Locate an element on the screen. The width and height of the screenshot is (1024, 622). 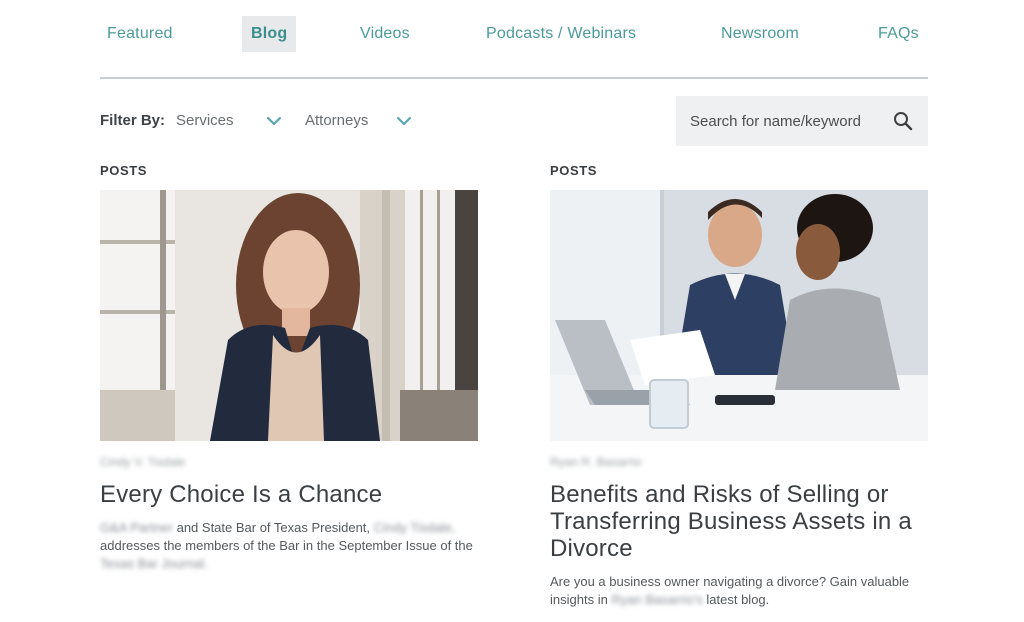
search-box is located at coordinates (802, 121).